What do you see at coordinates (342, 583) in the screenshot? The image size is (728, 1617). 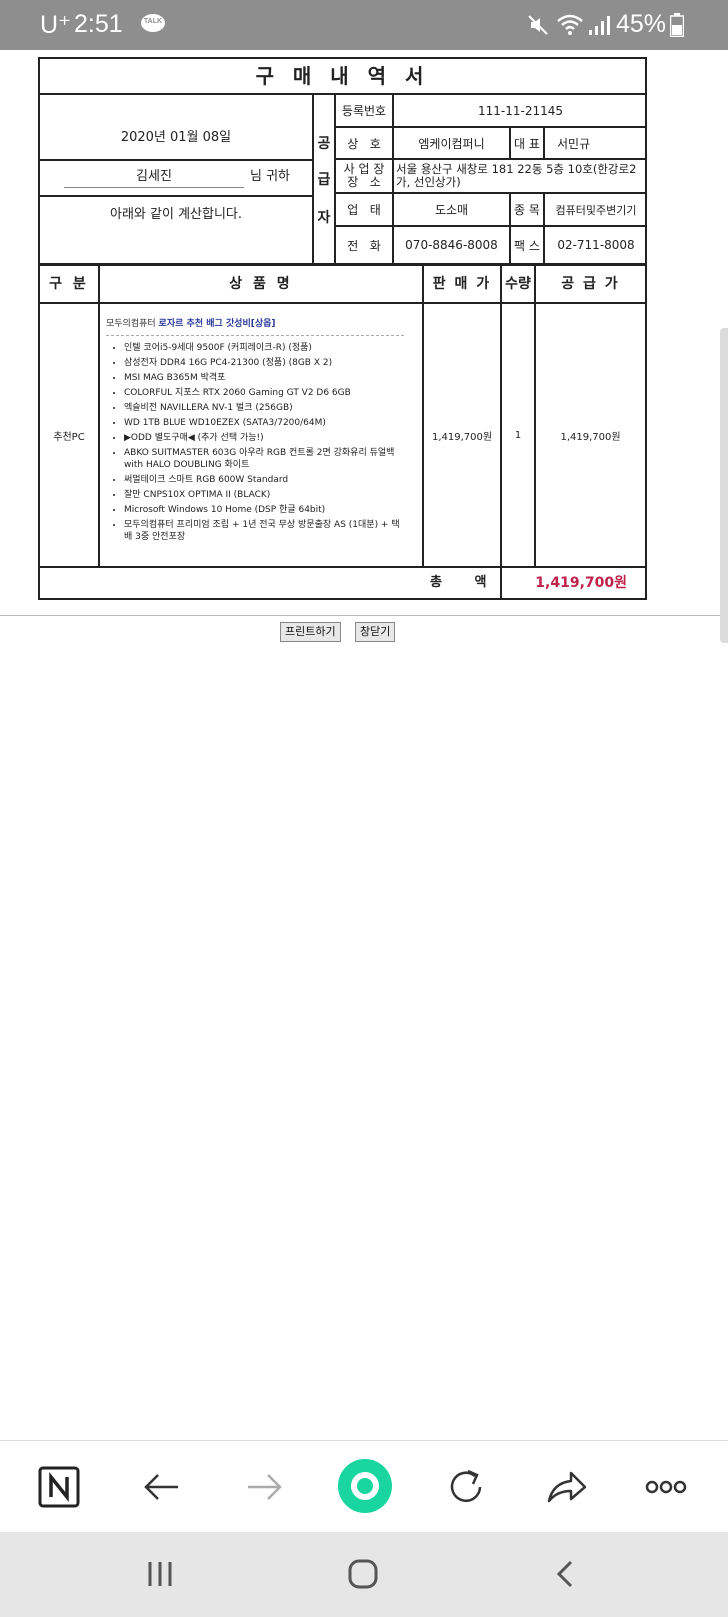 I see `total-row: 총 액 1,419,700원` at bounding box center [342, 583].